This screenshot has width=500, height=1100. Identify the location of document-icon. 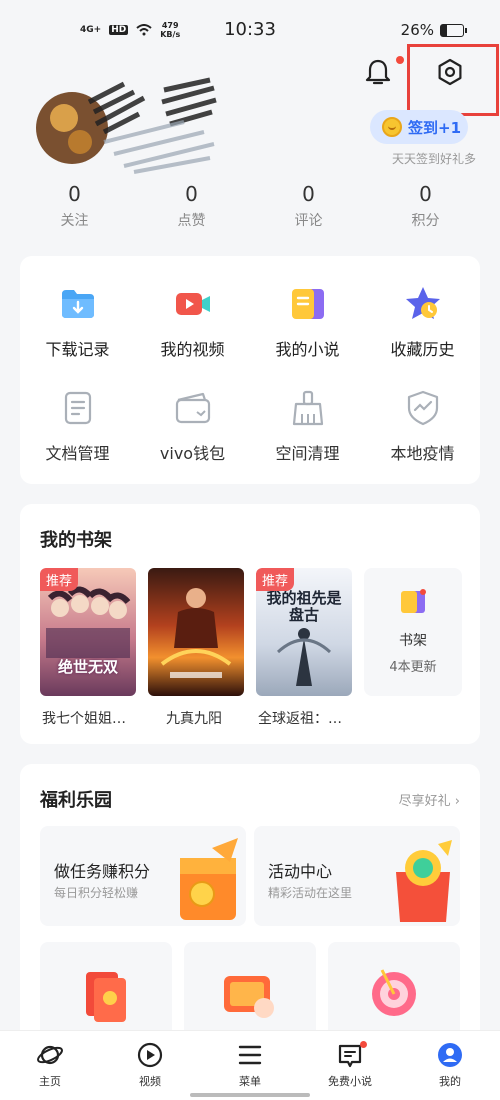
(77, 408).